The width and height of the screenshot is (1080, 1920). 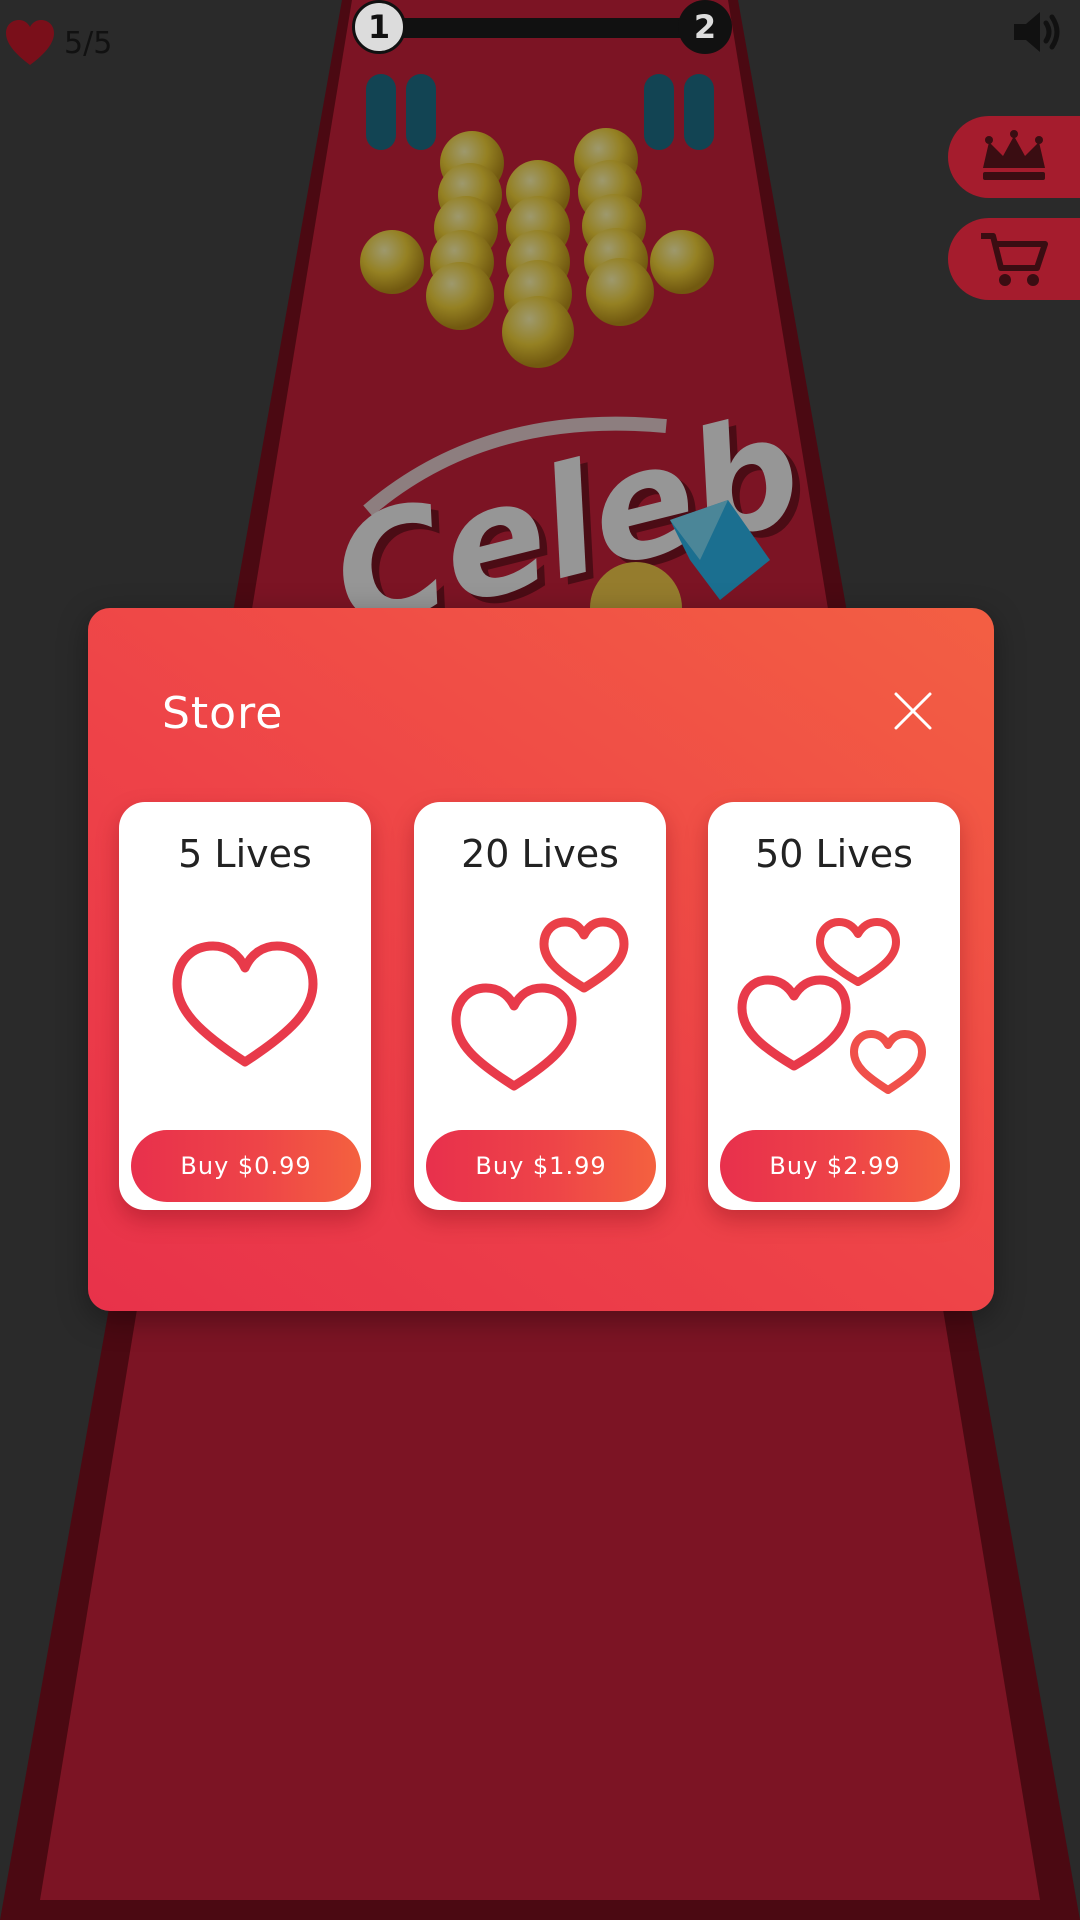 I want to click on current-level-badge: 1, so click(x=379, y=27).